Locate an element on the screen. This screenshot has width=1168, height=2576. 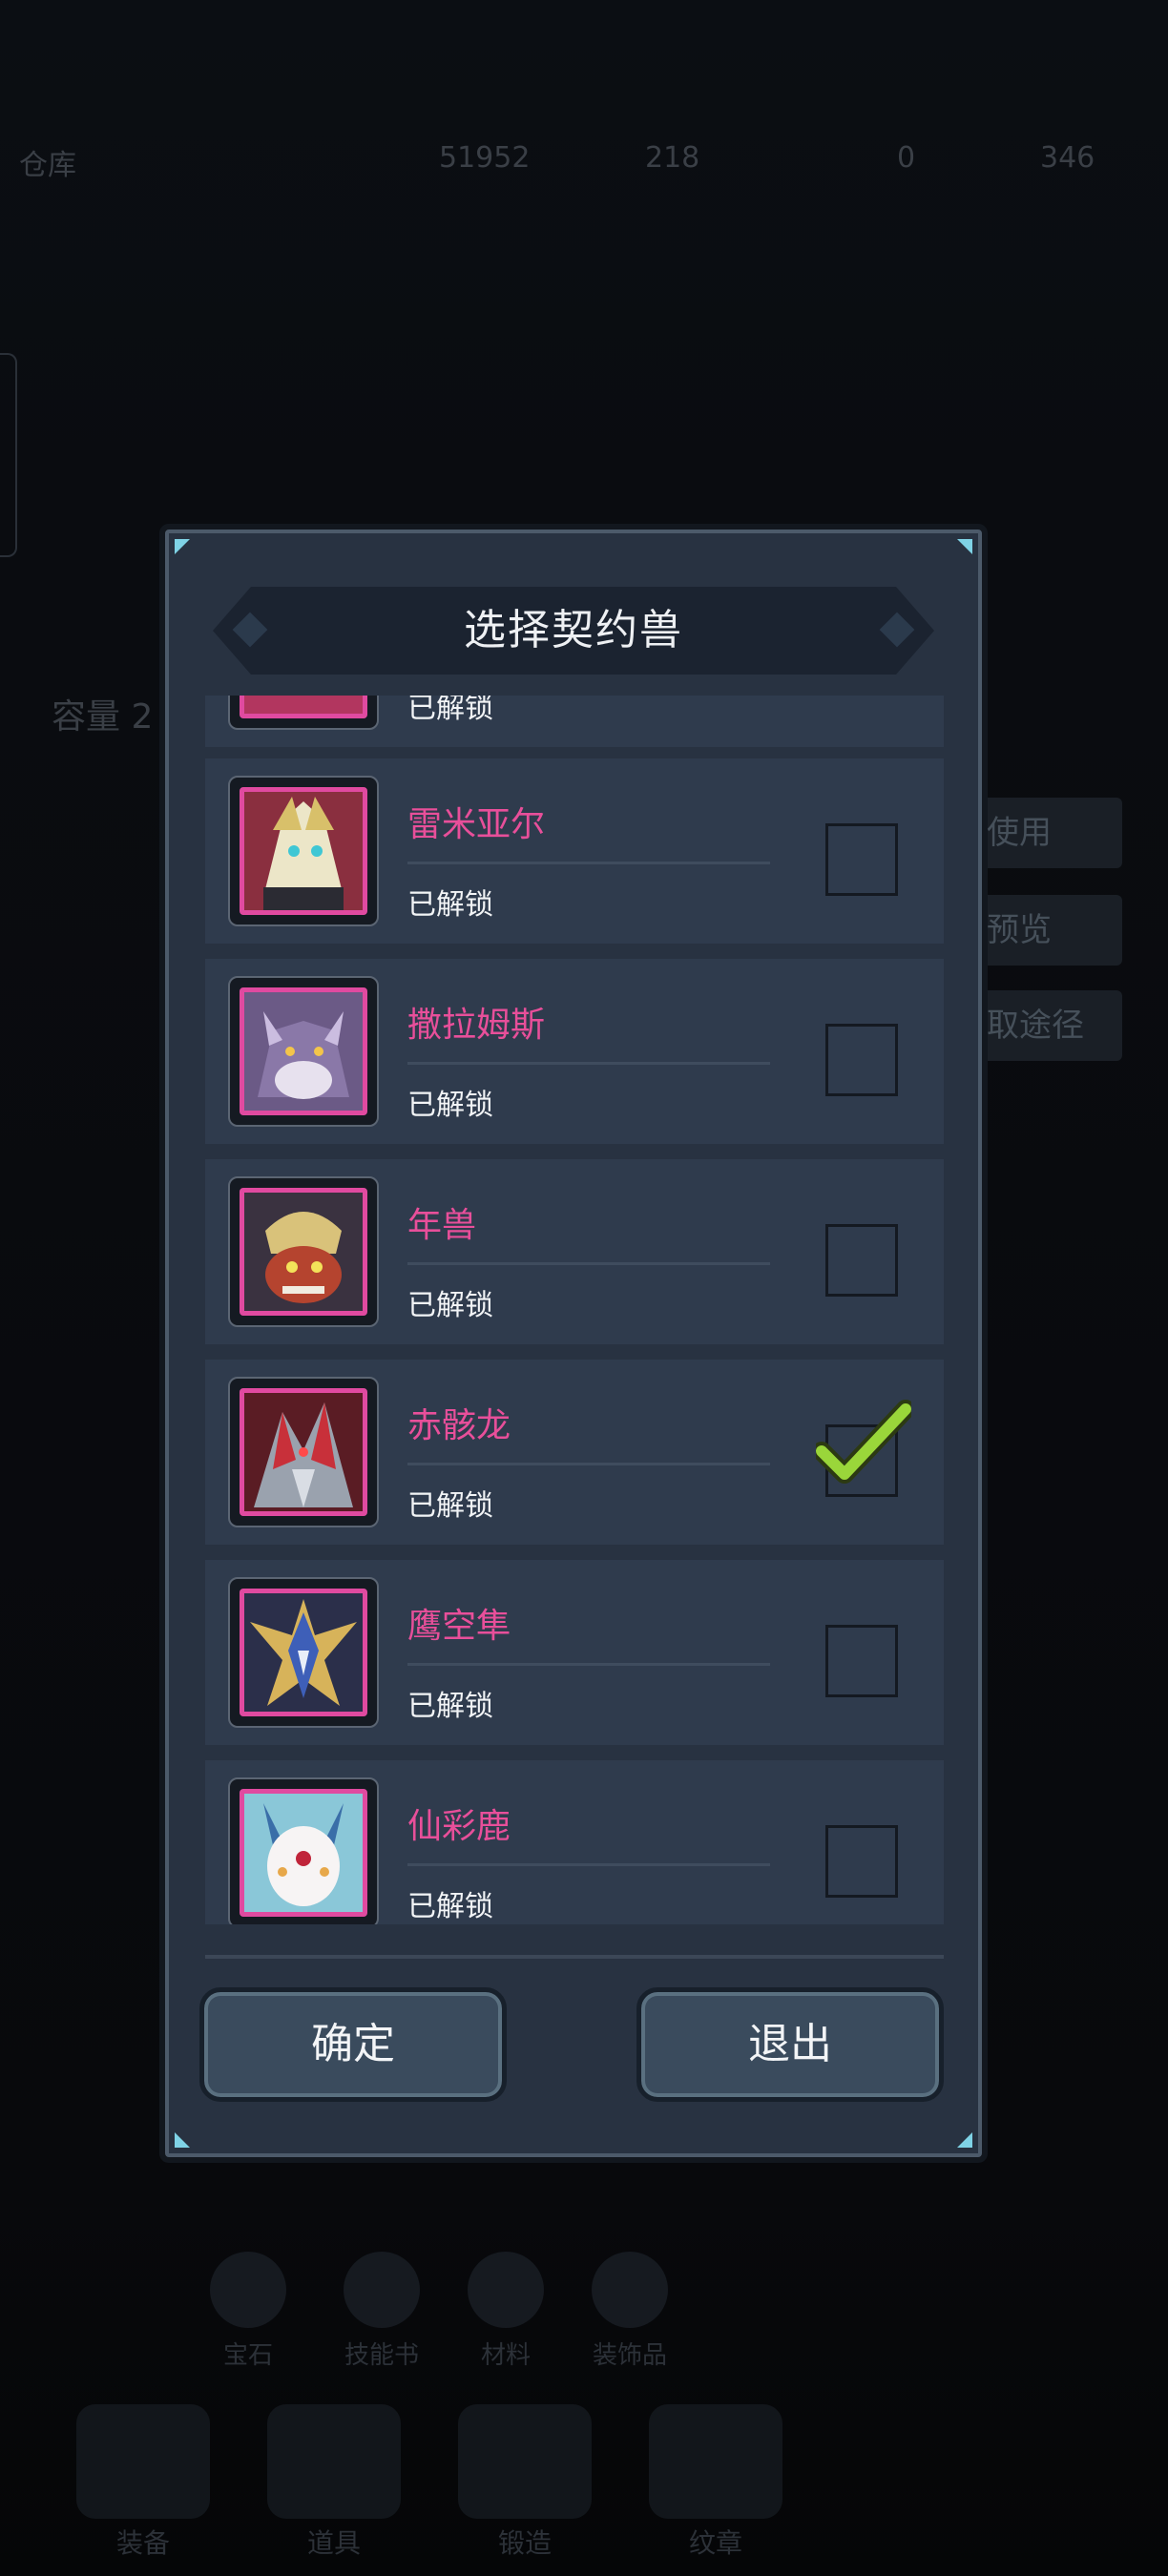
beast-name: 雷米亚尔 is located at coordinates (476, 824).